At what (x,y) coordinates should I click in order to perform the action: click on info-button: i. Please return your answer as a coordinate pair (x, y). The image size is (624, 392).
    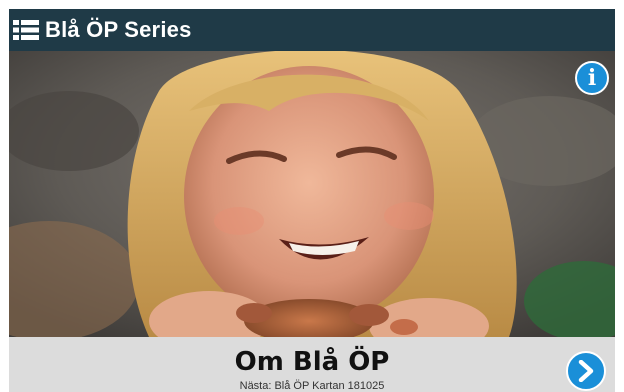
    Looking at the image, I should click on (592, 78).